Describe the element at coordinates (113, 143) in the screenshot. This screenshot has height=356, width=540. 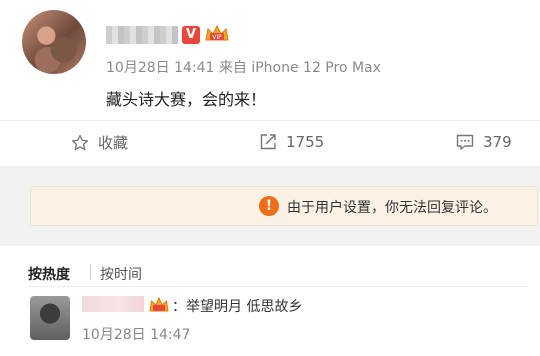
I see `favorite-label: 收藏` at that location.